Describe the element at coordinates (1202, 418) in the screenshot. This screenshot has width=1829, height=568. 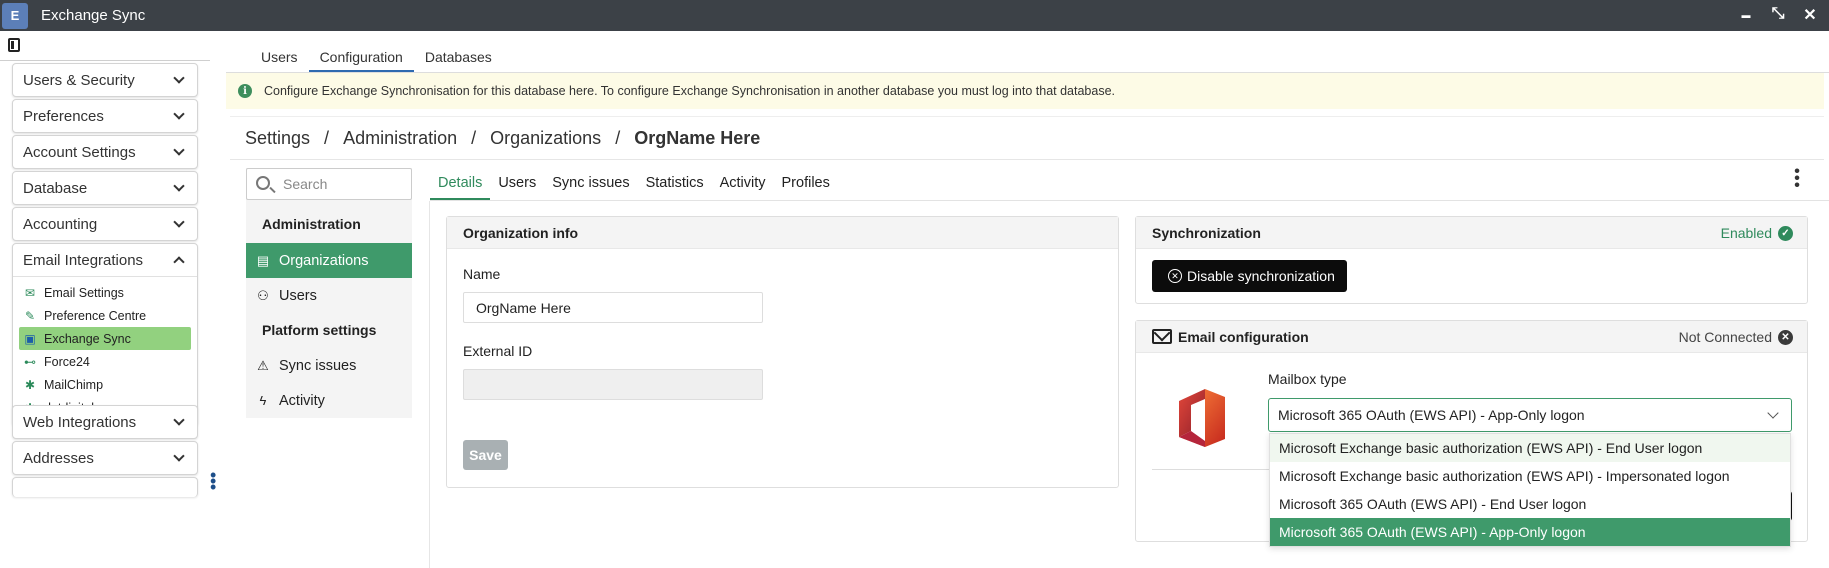
I see `office-365-logo-icon` at that location.